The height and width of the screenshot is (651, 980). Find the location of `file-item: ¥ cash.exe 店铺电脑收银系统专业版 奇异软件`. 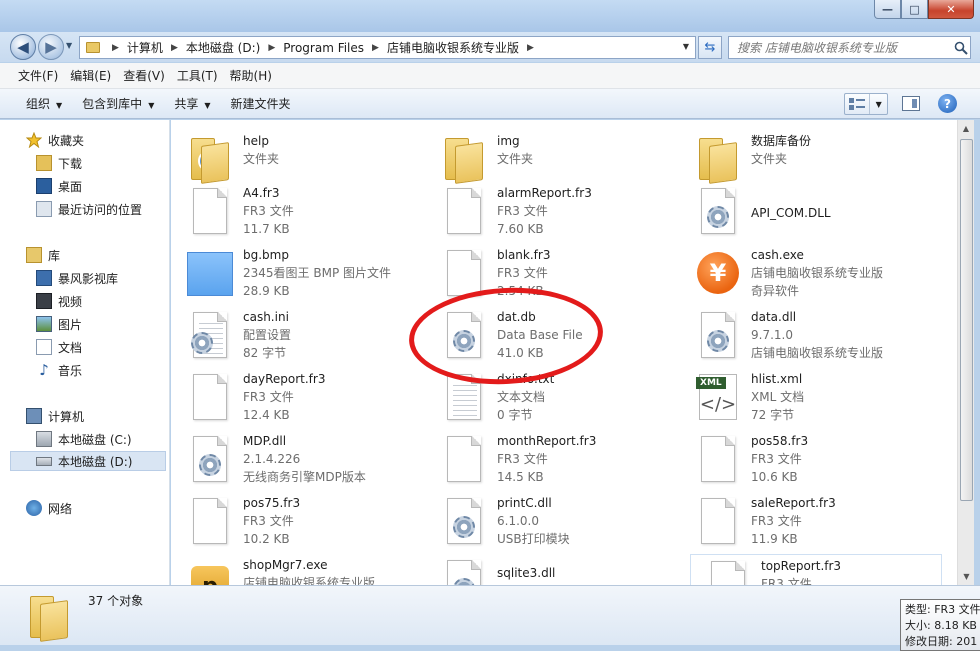

file-item: ¥ cash.exe 店铺电脑收银系统专业版 奇异软件 is located at coordinates (807, 275).